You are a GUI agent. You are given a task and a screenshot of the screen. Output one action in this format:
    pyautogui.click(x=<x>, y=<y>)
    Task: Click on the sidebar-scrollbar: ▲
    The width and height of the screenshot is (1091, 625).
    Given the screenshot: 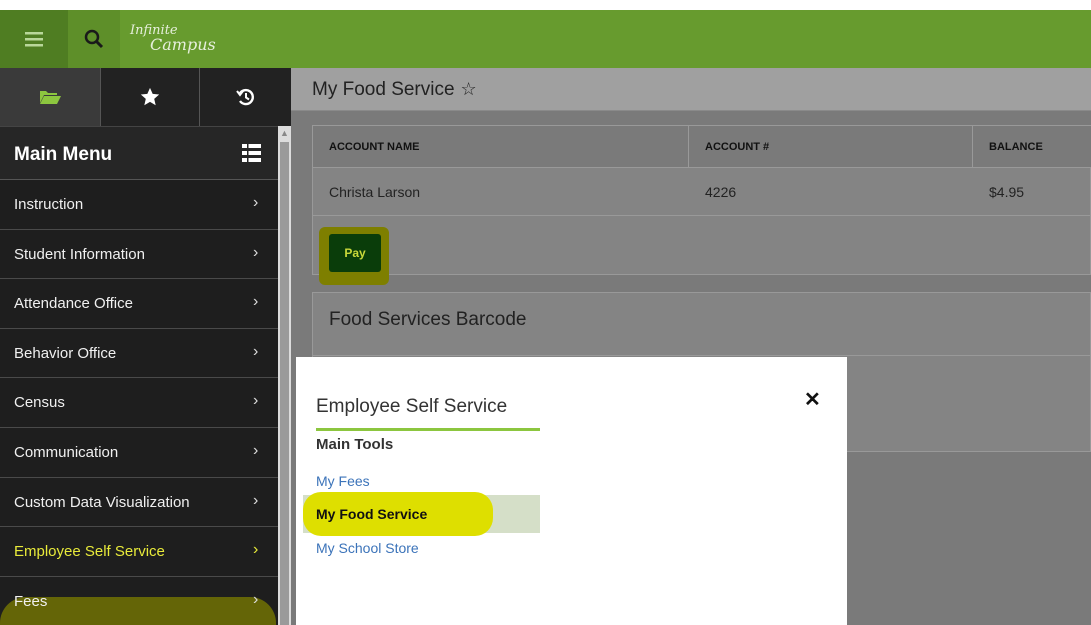 What is the action you would take?
    pyautogui.click(x=284, y=375)
    